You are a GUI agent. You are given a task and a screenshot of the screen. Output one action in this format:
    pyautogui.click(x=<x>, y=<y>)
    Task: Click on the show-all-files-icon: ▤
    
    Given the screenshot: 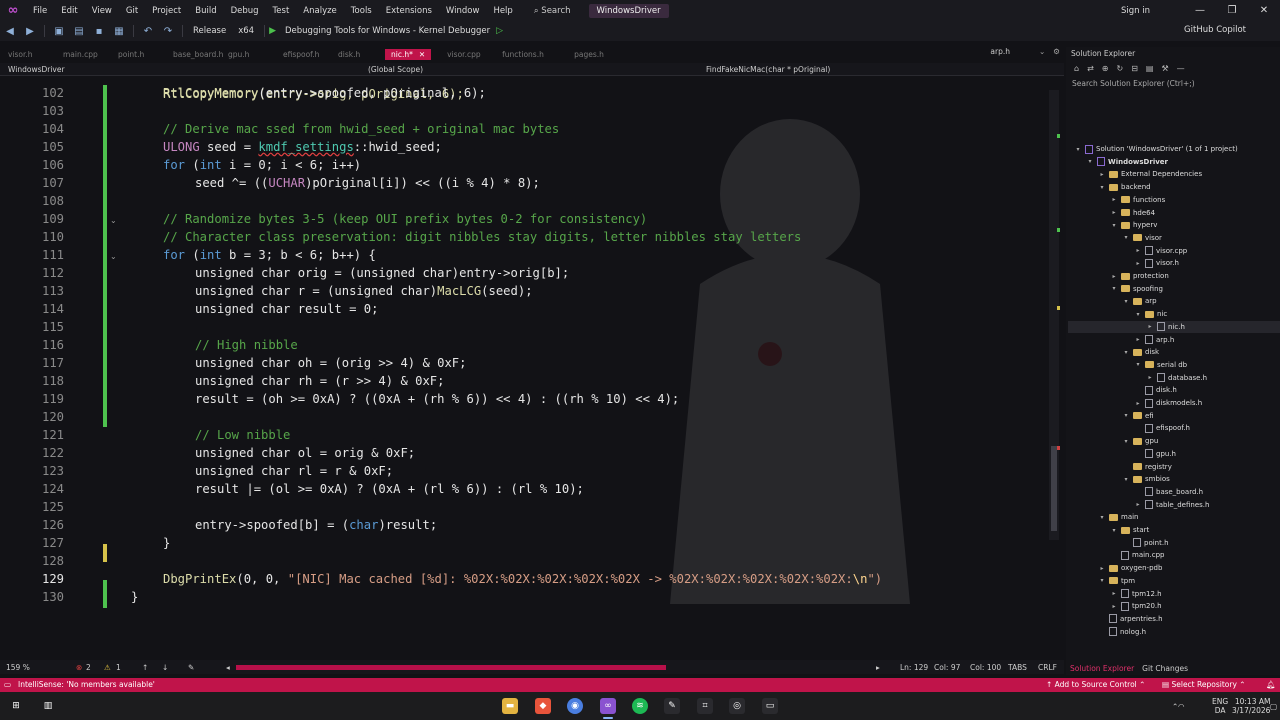 What is the action you would take?
    pyautogui.click(x=1150, y=68)
    